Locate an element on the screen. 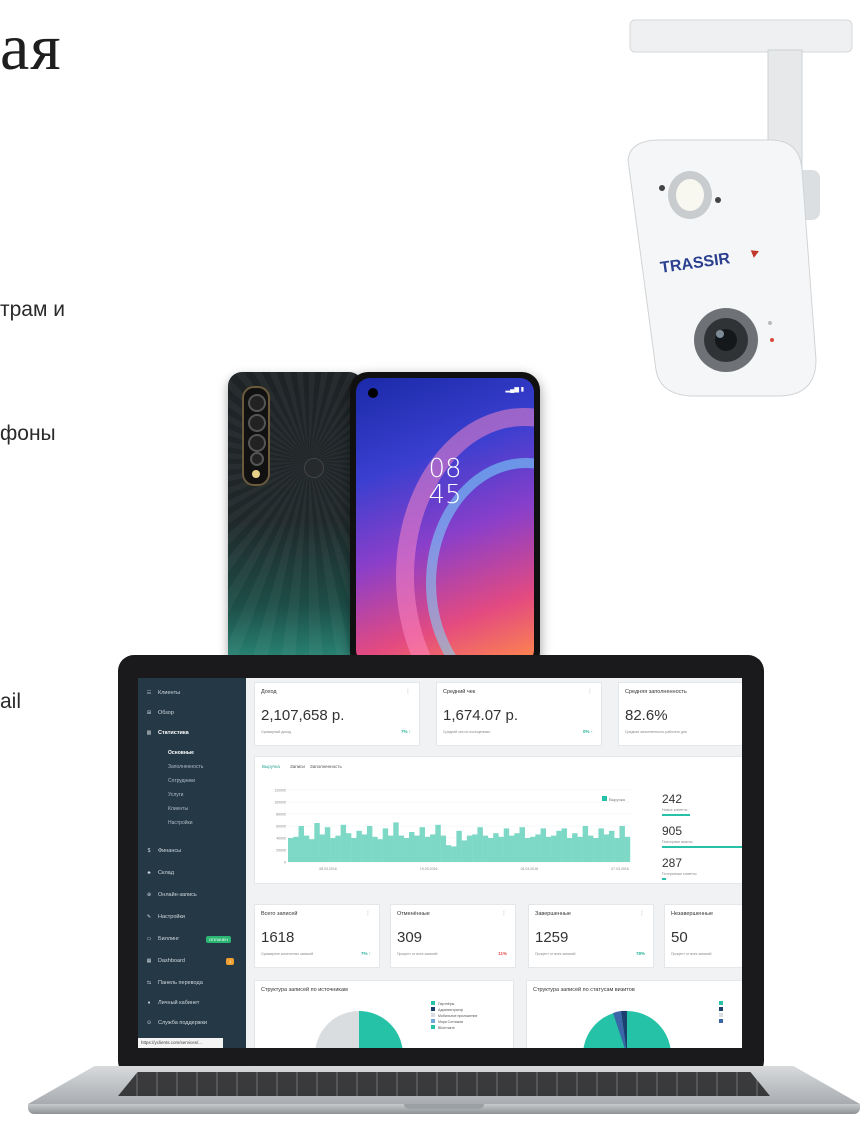 This screenshot has width=865, height=1125. sidebar-item-transfer-panel: ⇆ Панель перевода is located at coordinates (174, 983).